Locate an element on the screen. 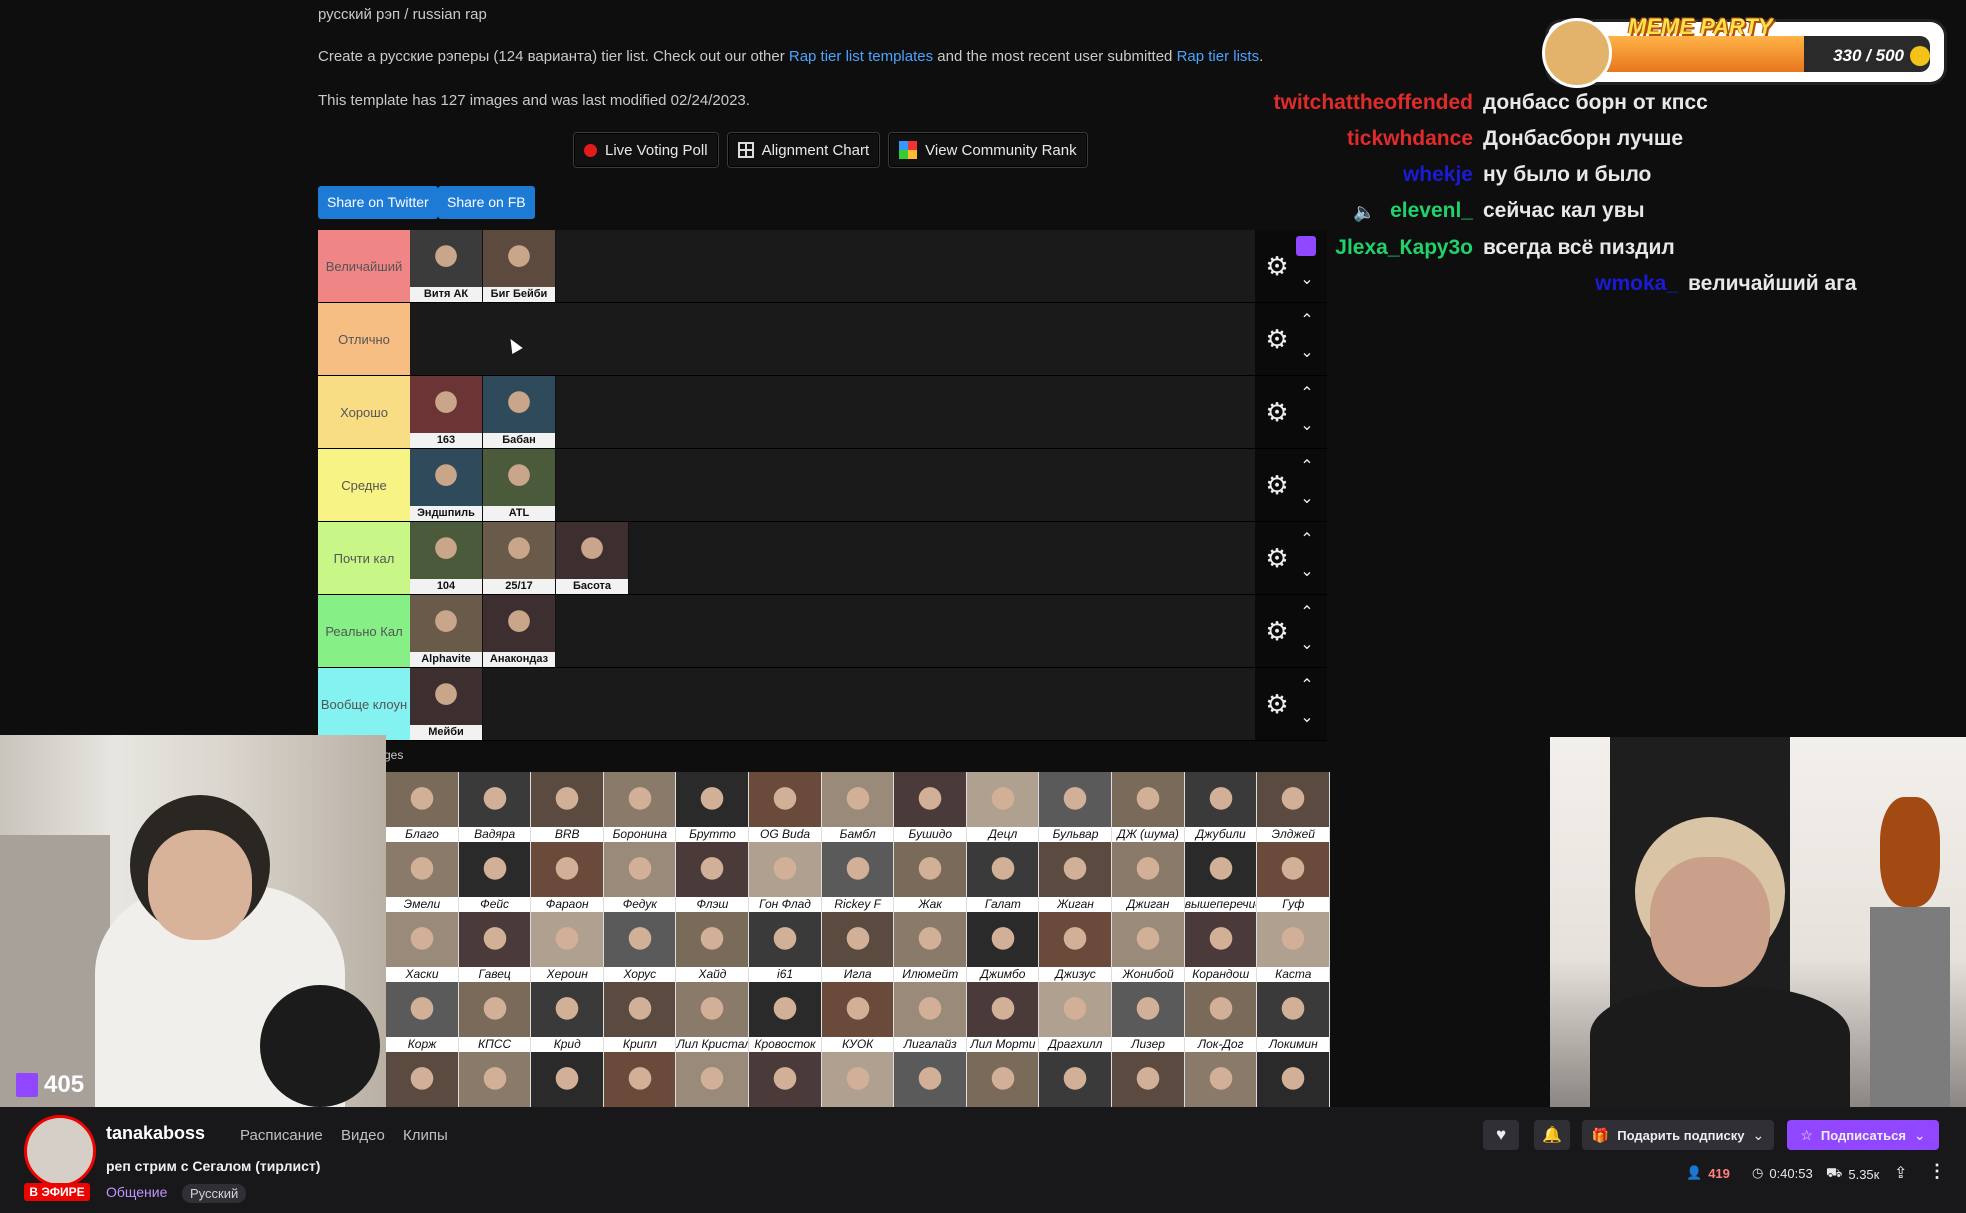 The height and width of the screenshot is (1213, 1966). pool-card: КУОК is located at coordinates (858, 1017).